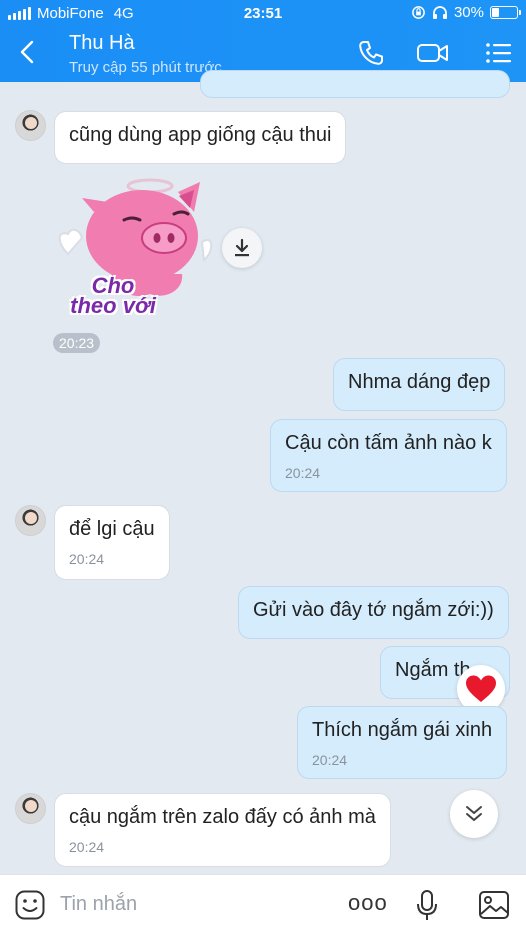 This screenshot has width=526, height=935. What do you see at coordinates (263, 14) in the screenshot?
I see `status-bar: MobiFone 4G 23:51 30%` at bounding box center [263, 14].